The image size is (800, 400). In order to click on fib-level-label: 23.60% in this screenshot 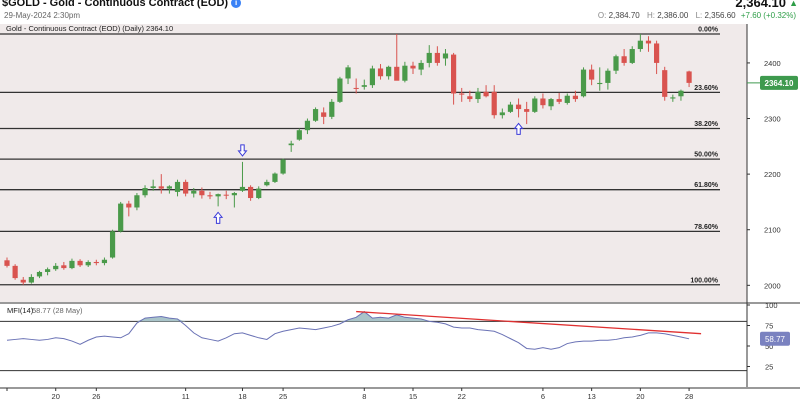, I will do `click(706, 88)`.